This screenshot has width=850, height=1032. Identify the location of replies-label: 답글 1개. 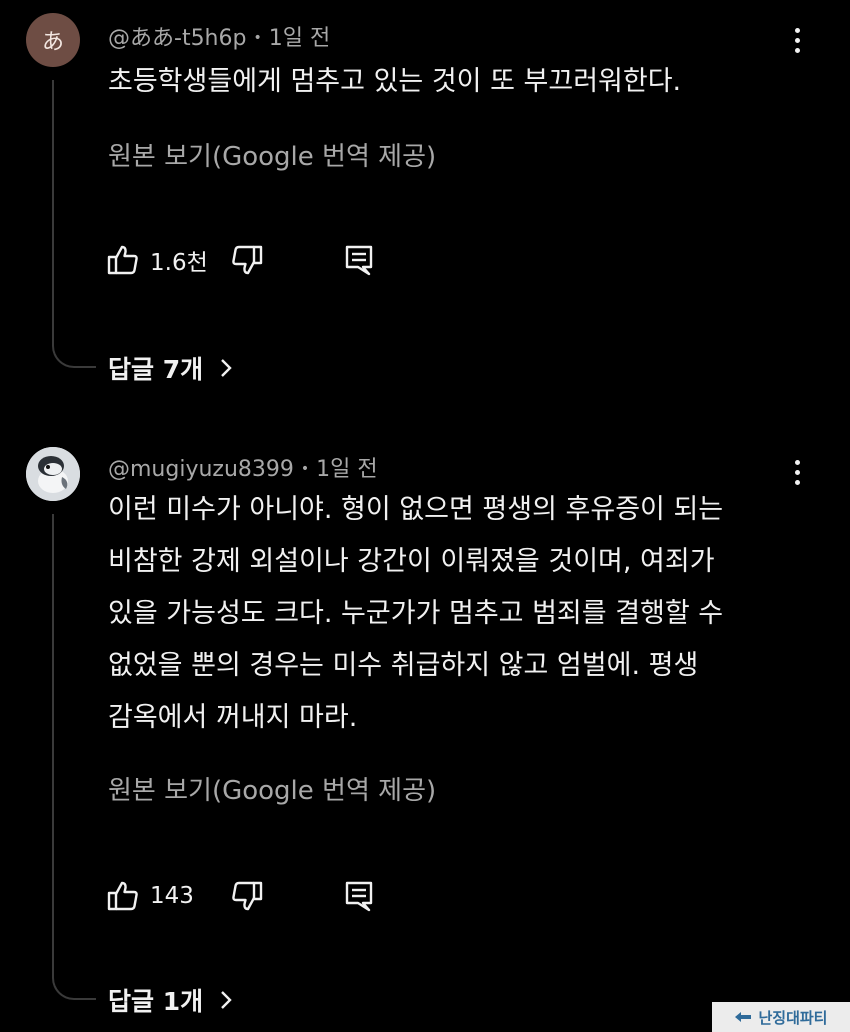
(156, 1001).